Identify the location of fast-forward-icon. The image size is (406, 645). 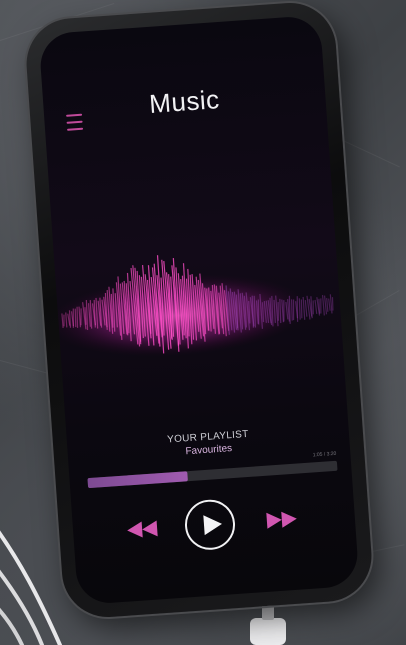
(281, 520).